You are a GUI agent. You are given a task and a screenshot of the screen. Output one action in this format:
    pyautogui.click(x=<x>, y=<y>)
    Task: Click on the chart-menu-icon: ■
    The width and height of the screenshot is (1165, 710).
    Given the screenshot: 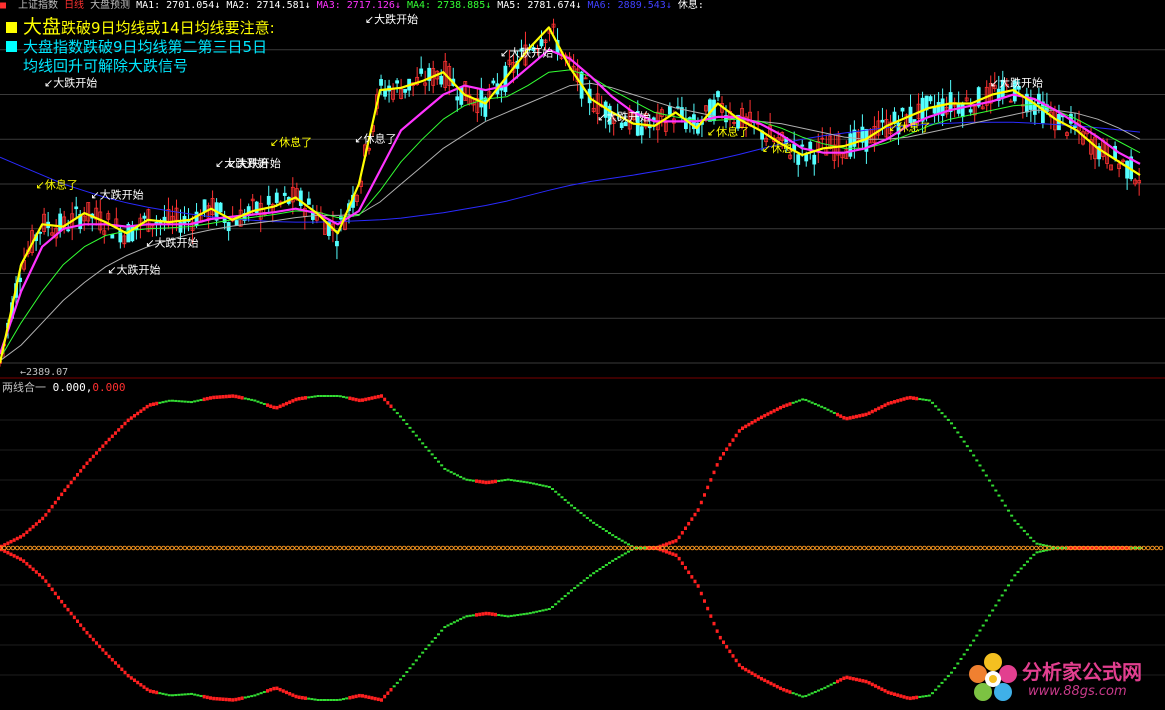 What is the action you would take?
    pyautogui.click(x=3, y=5)
    